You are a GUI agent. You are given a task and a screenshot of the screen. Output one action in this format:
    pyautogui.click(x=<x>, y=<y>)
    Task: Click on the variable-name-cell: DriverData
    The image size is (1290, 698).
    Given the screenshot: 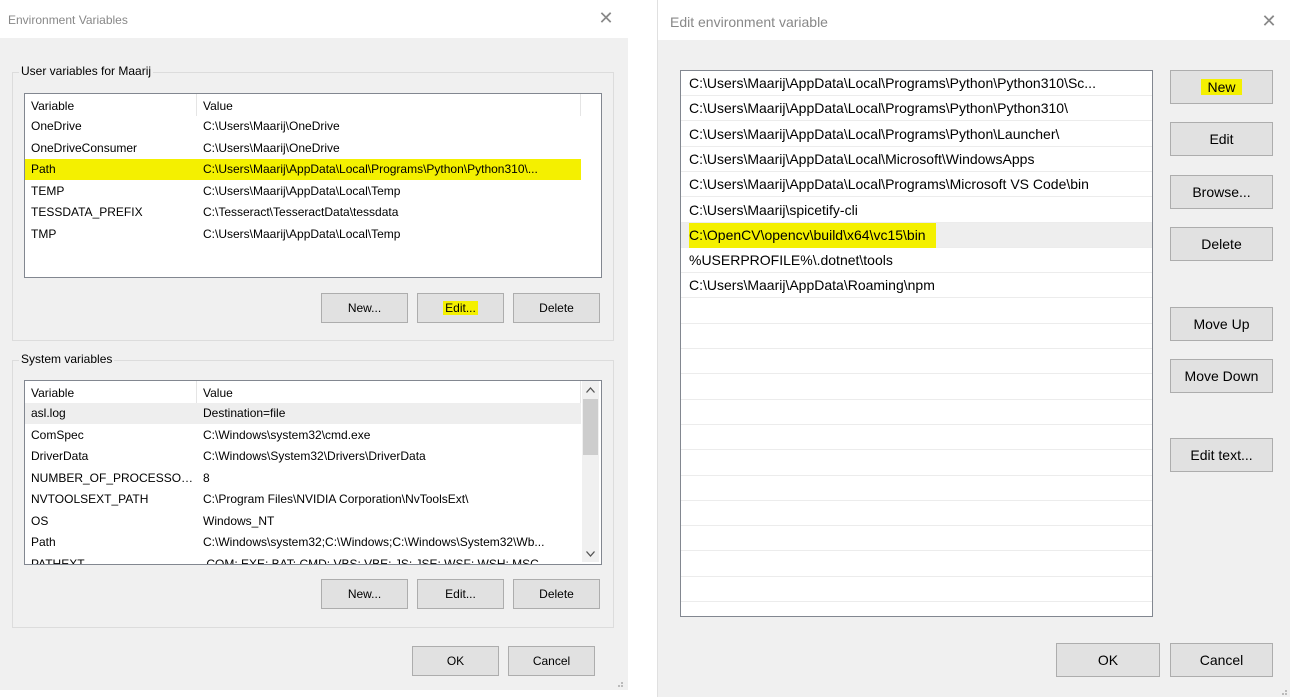 What is the action you would take?
    pyautogui.click(x=60, y=456)
    